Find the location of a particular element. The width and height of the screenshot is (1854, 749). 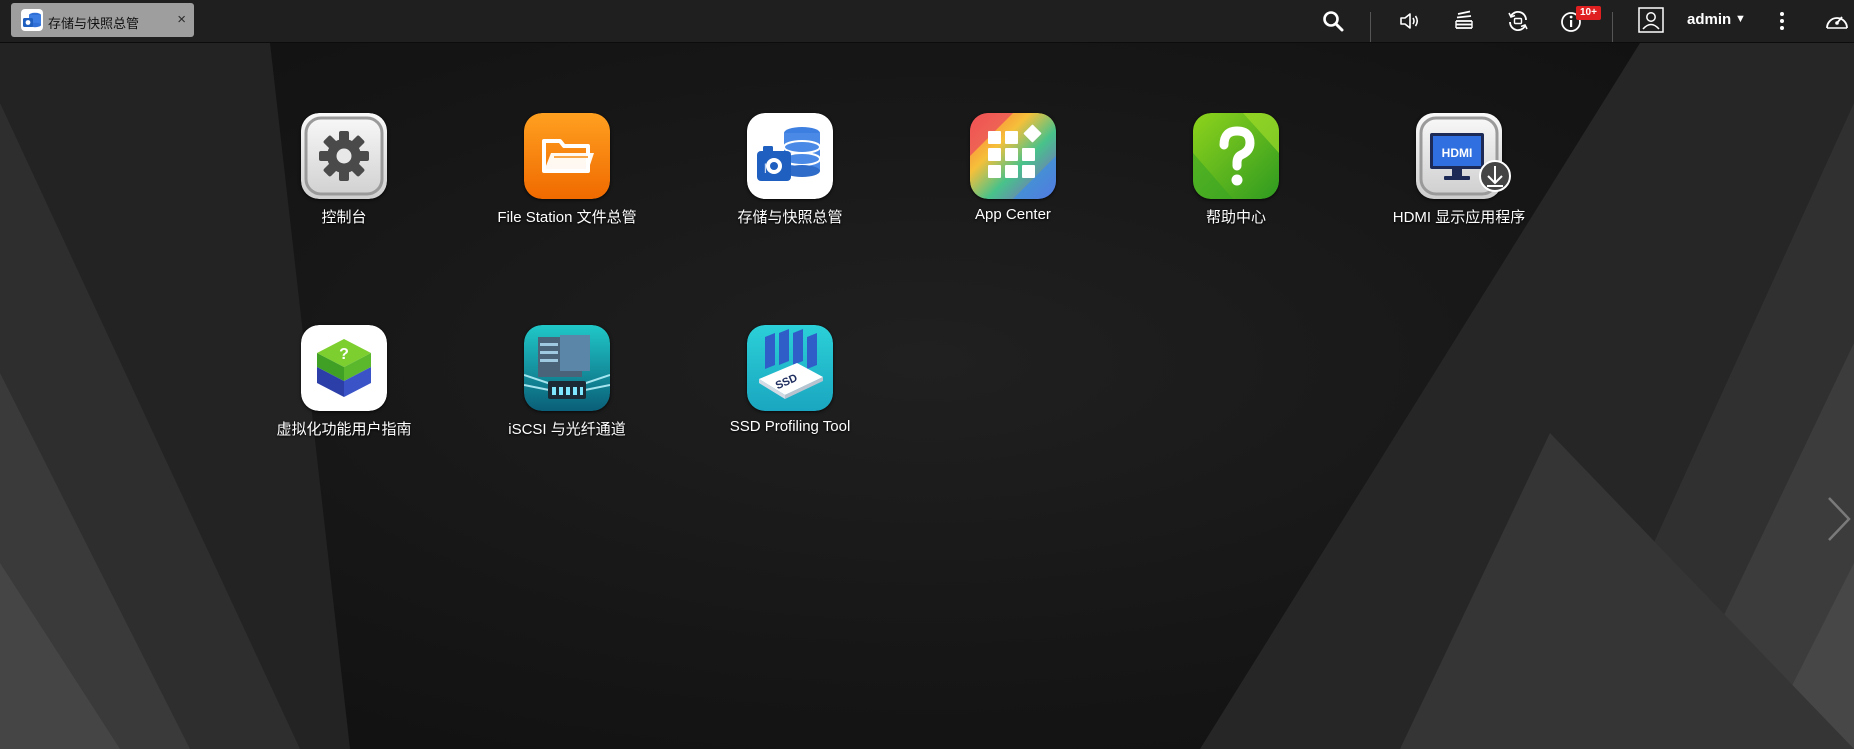

chevron-right-icon is located at coordinates (1839, 519).